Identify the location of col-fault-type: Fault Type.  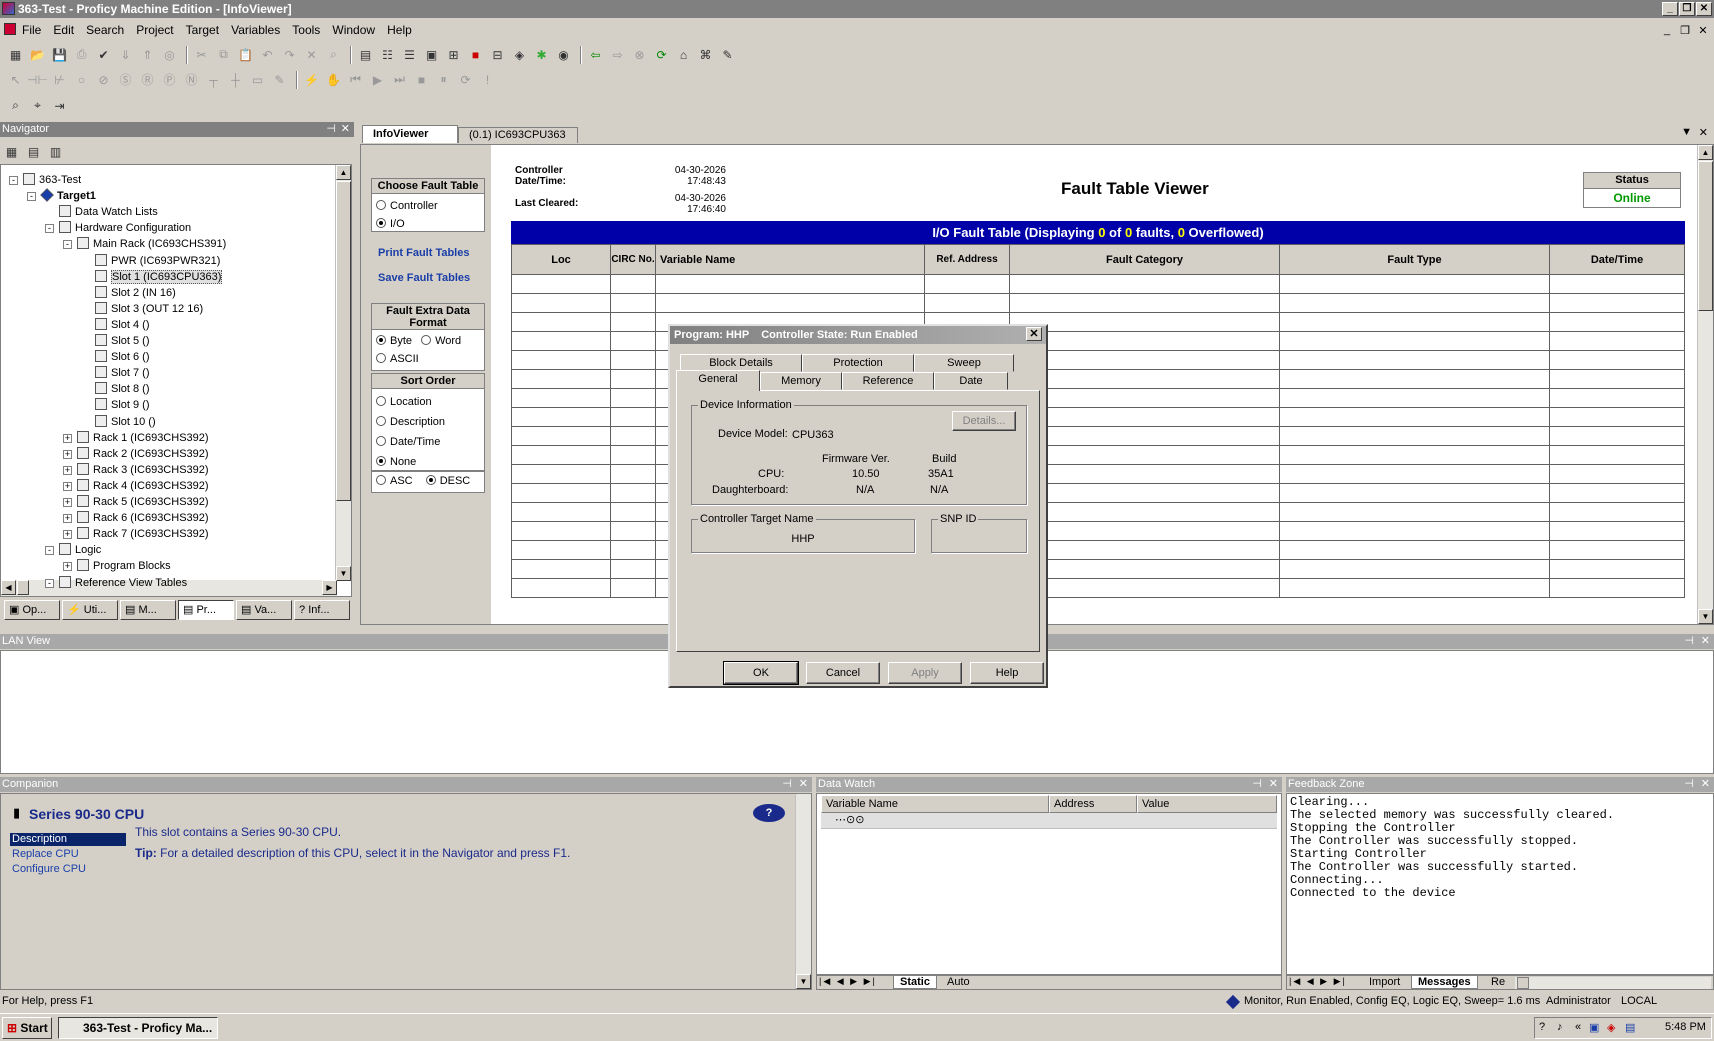
(1414, 259).